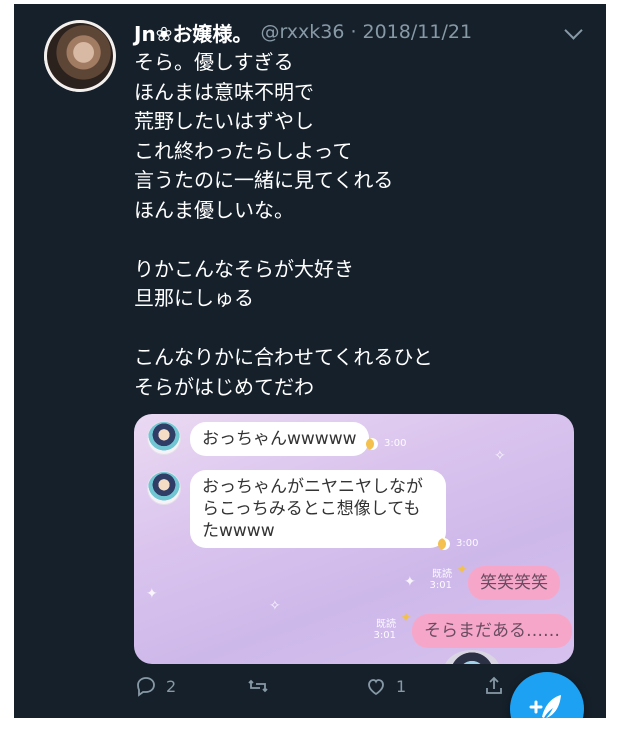 Image resolution: width=618 pixels, height=746 pixels. I want to click on like-icon, so click(376, 687).